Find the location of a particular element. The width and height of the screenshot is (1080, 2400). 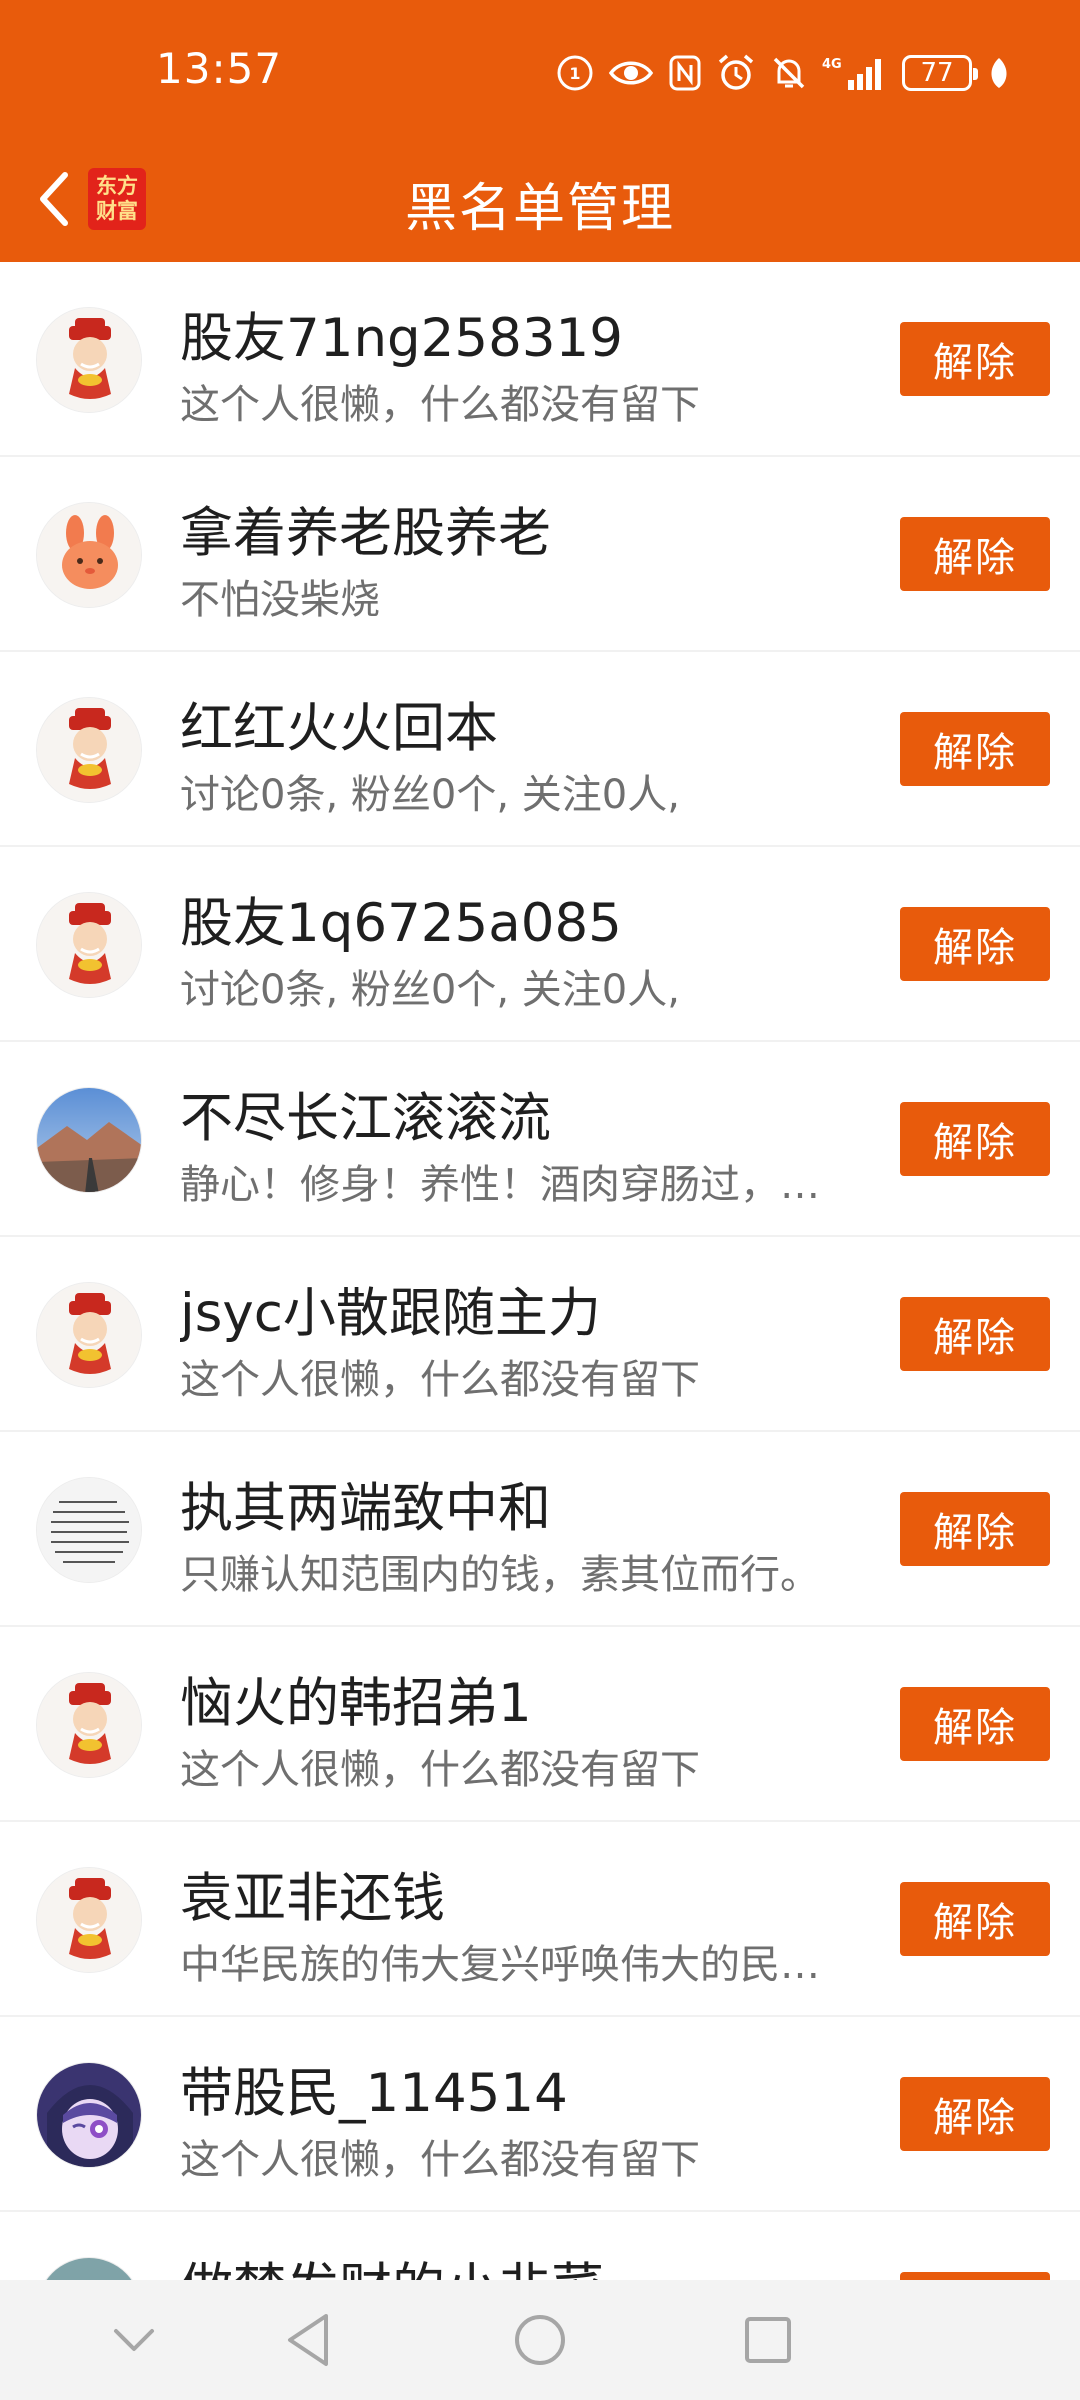

status-time: 13:57 is located at coordinates (219, 68).